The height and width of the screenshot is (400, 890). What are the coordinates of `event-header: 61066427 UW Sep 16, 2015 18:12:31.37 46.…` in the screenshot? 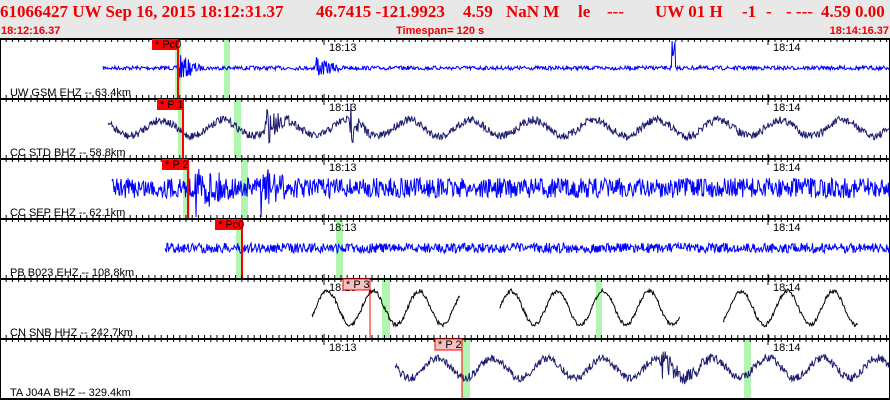 It's located at (445, 19).